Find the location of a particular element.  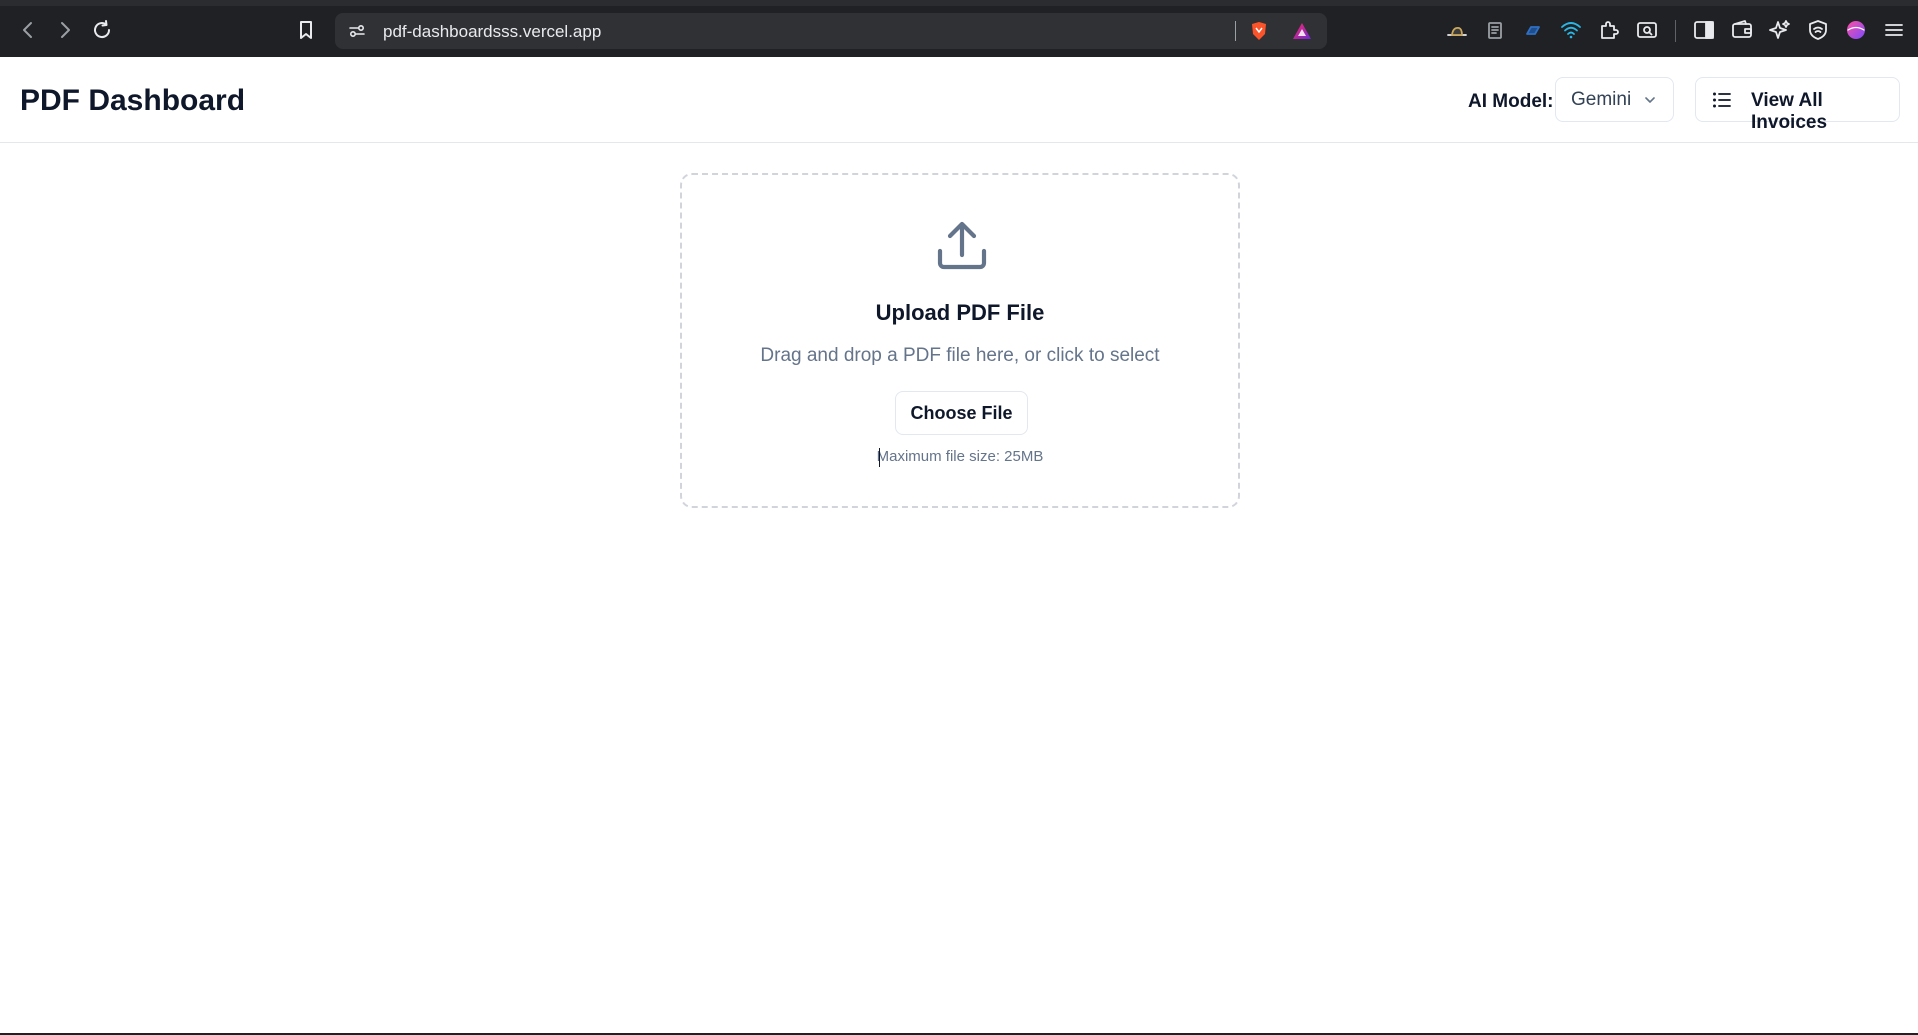

menu-icon is located at coordinates (1894, 30).